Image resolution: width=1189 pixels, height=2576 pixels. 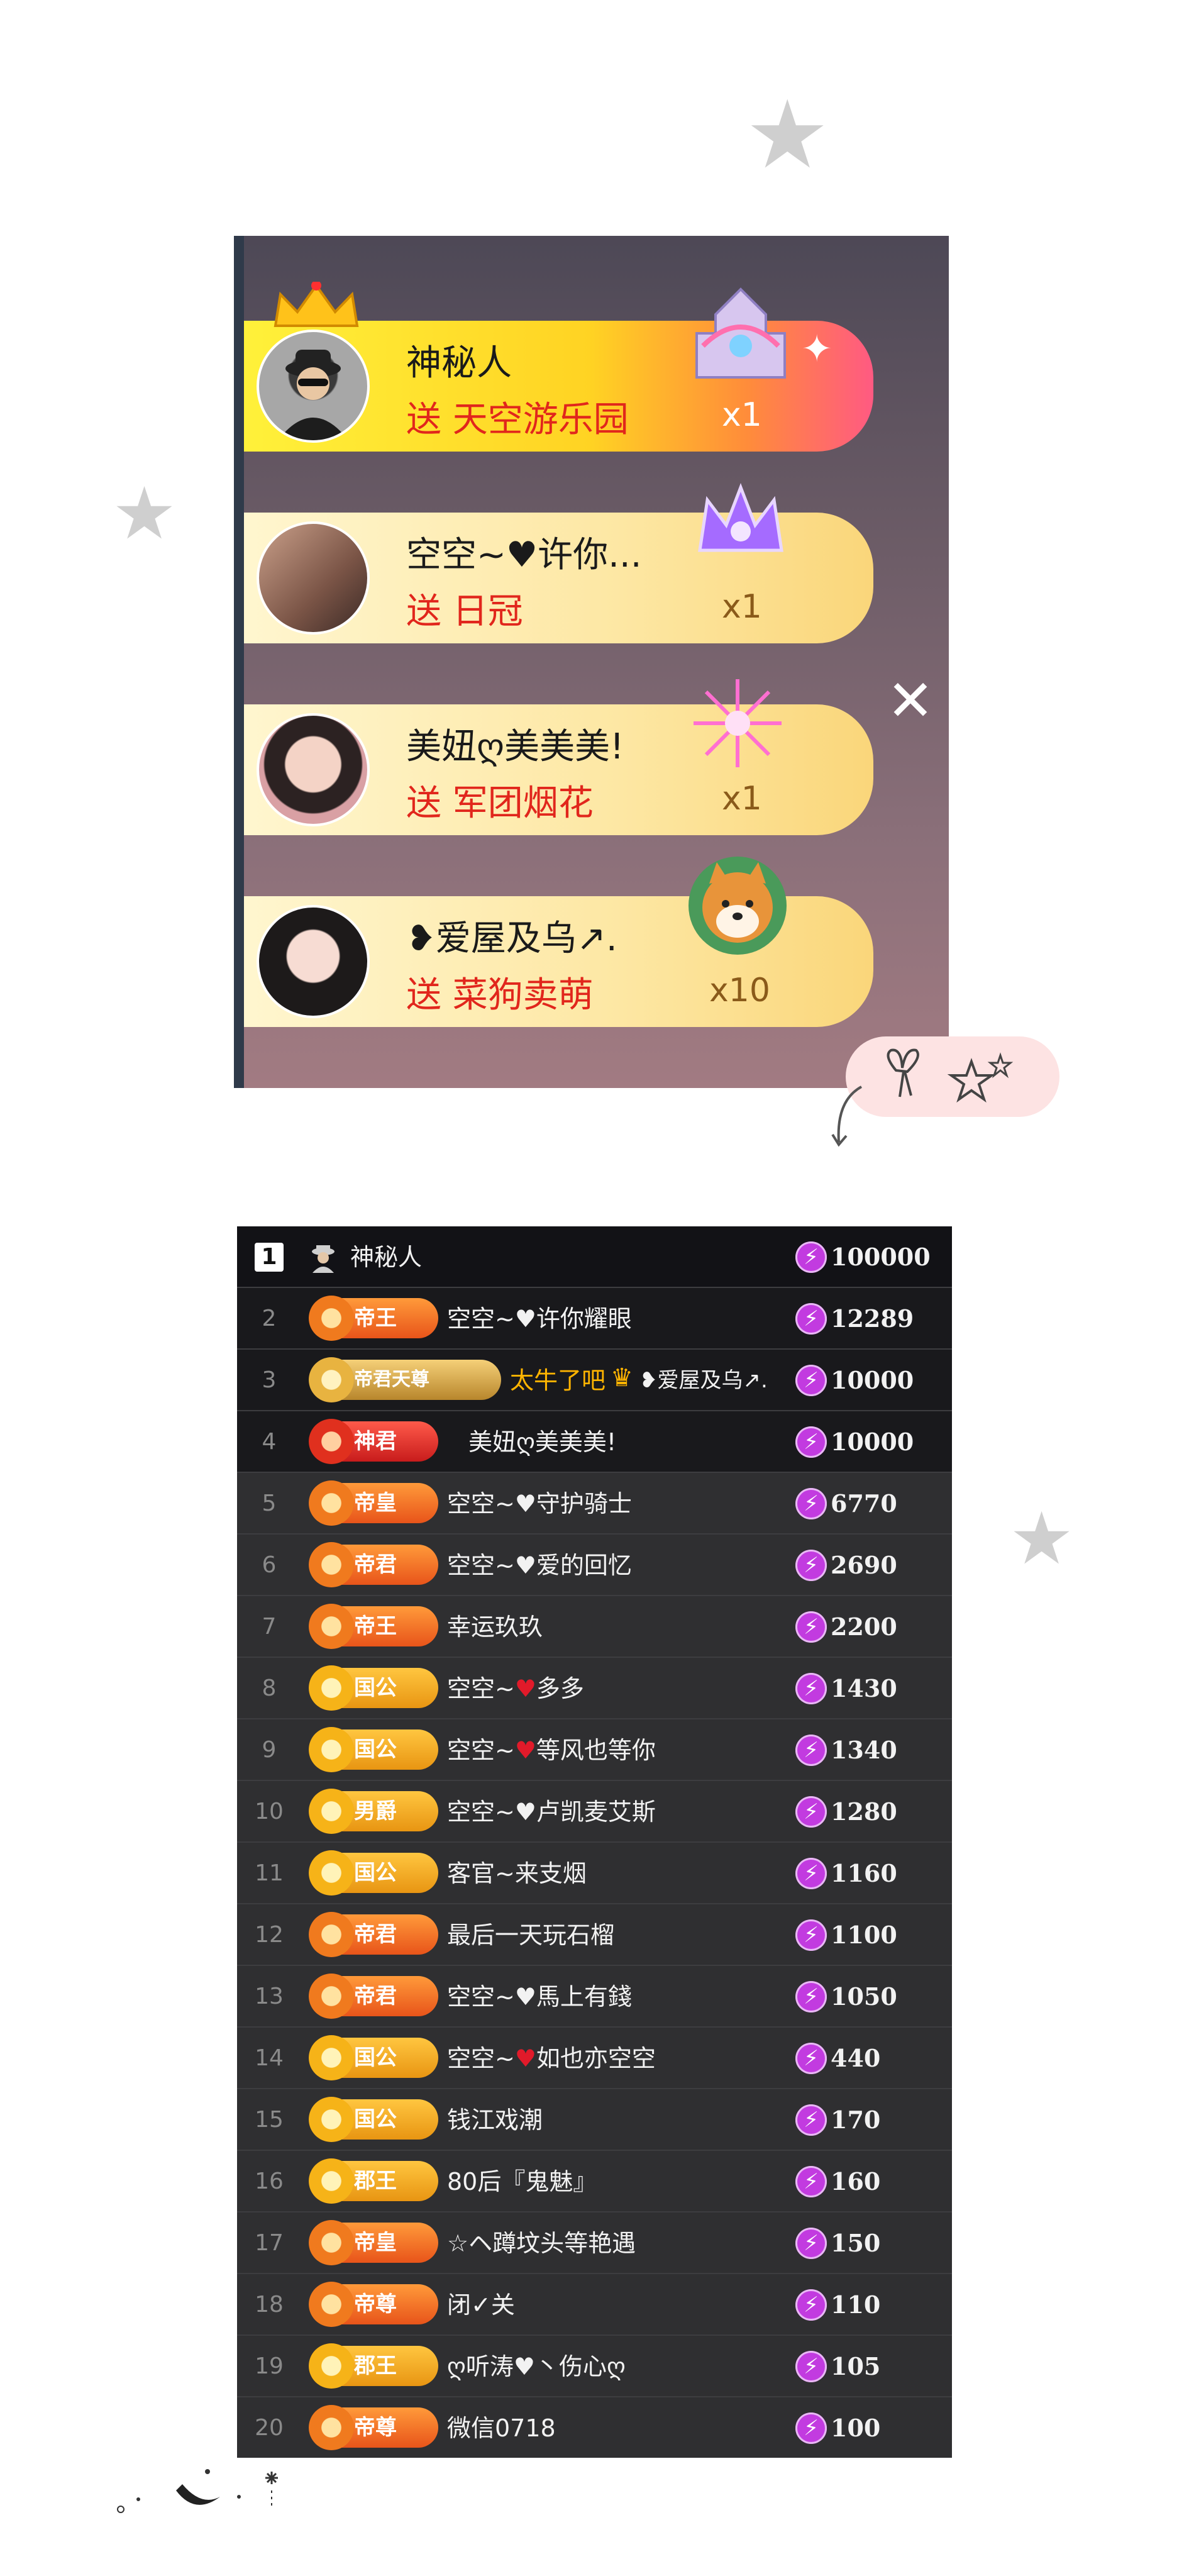 What do you see at coordinates (269, 1688) in the screenshot?
I see `rank-number: 8` at bounding box center [269, 1688].